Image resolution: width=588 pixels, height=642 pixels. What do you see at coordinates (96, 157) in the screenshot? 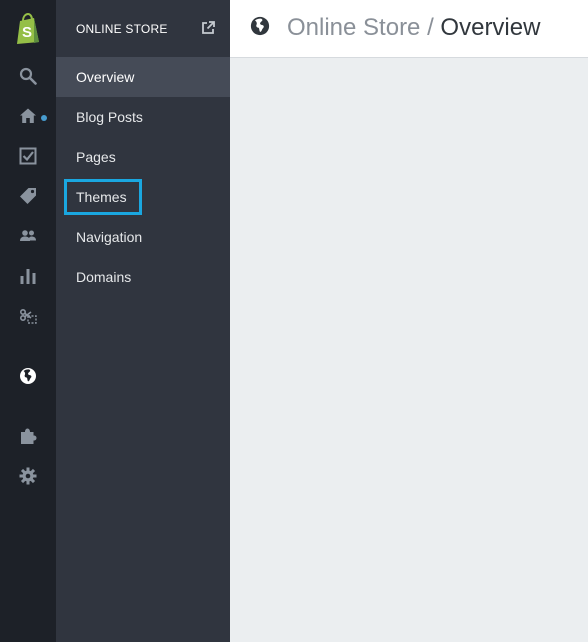
I see `subnav-item-label: Pages` at bounding box center [96, 157].